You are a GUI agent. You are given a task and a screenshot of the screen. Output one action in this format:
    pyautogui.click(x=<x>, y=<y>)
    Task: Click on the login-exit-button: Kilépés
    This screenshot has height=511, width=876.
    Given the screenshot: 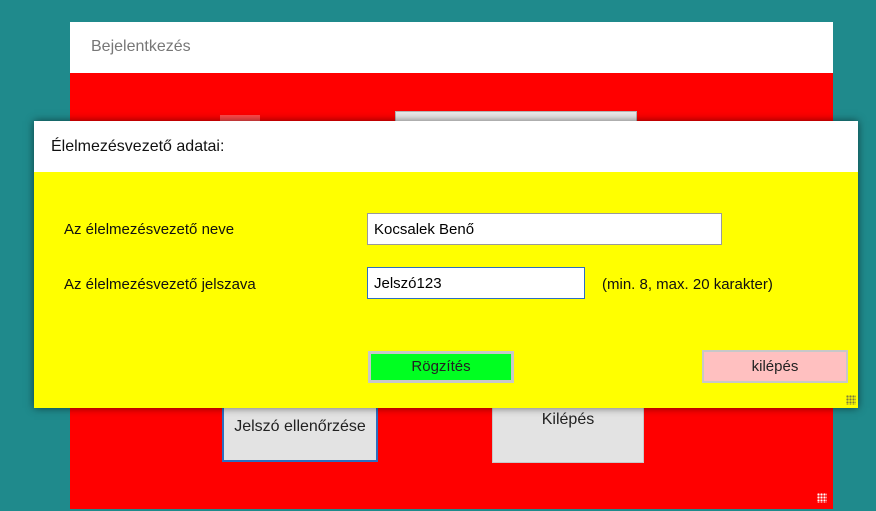 What is the action you would take?
    pyautogui.click(x=568, y=432)
    